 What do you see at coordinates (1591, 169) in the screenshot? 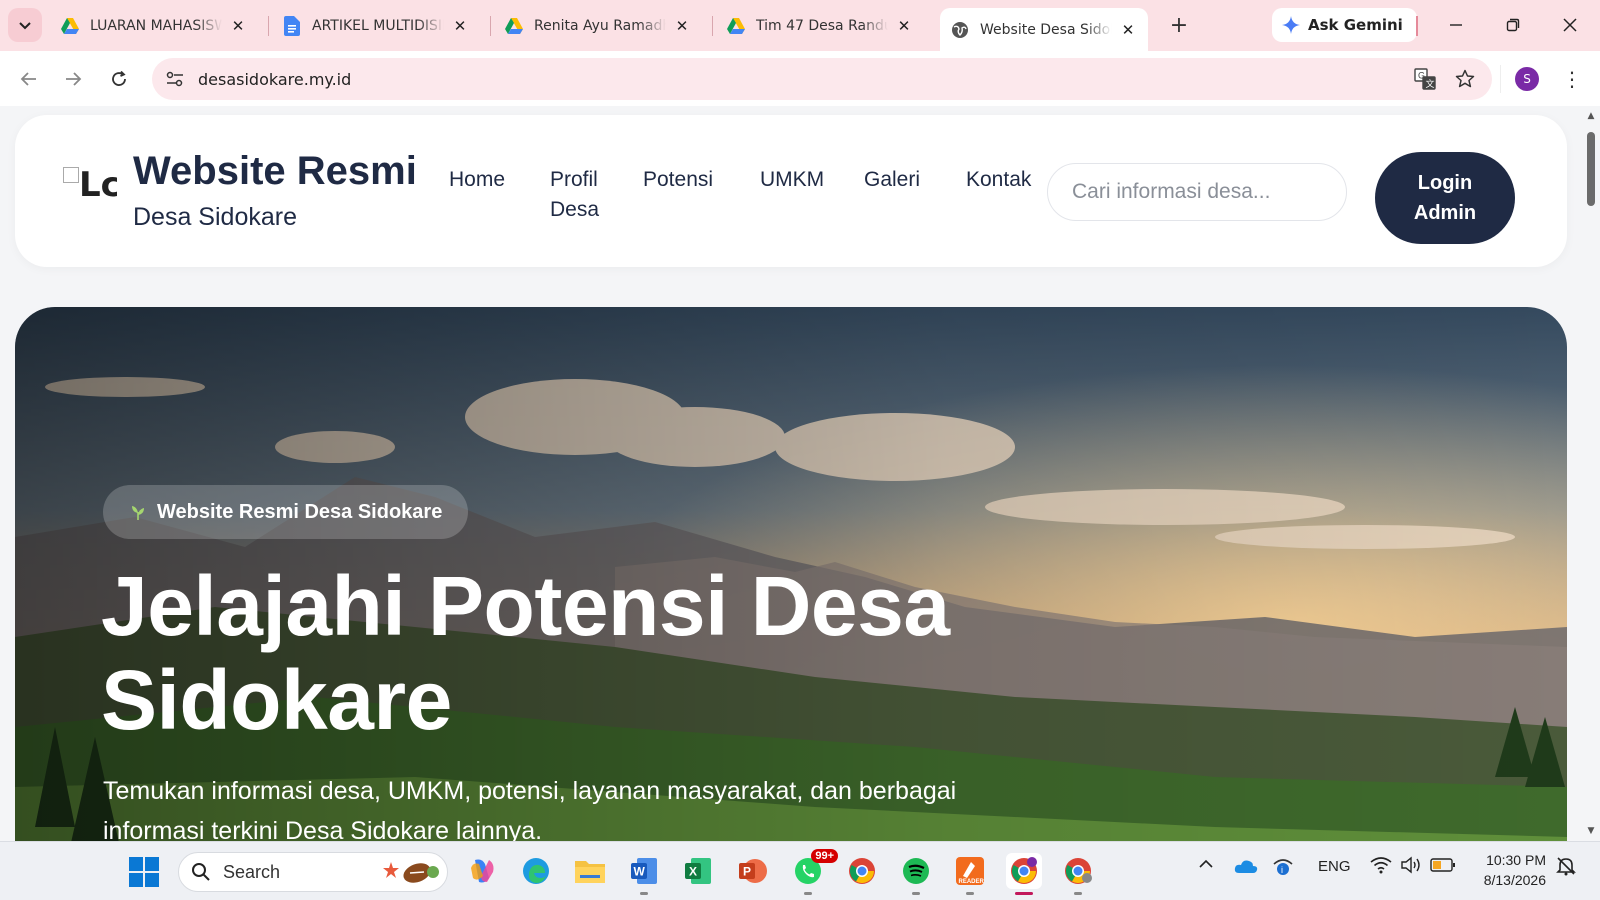
I see `scrollbar-thumb` at bounding box center [1591, 169].